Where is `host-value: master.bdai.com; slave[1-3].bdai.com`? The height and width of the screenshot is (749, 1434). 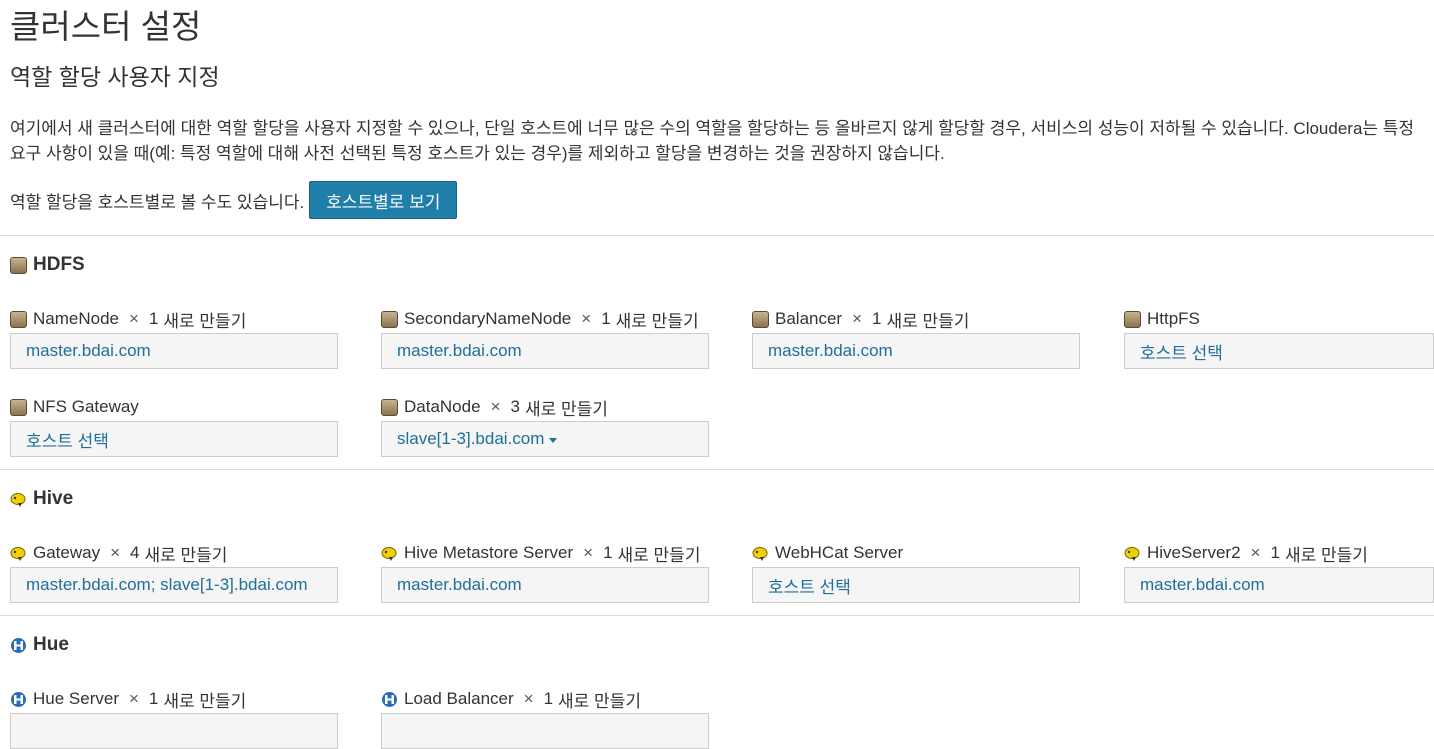
host-value: master.bdai.com; slave[1-3].bdai.com is located at coordinates (167, 584).